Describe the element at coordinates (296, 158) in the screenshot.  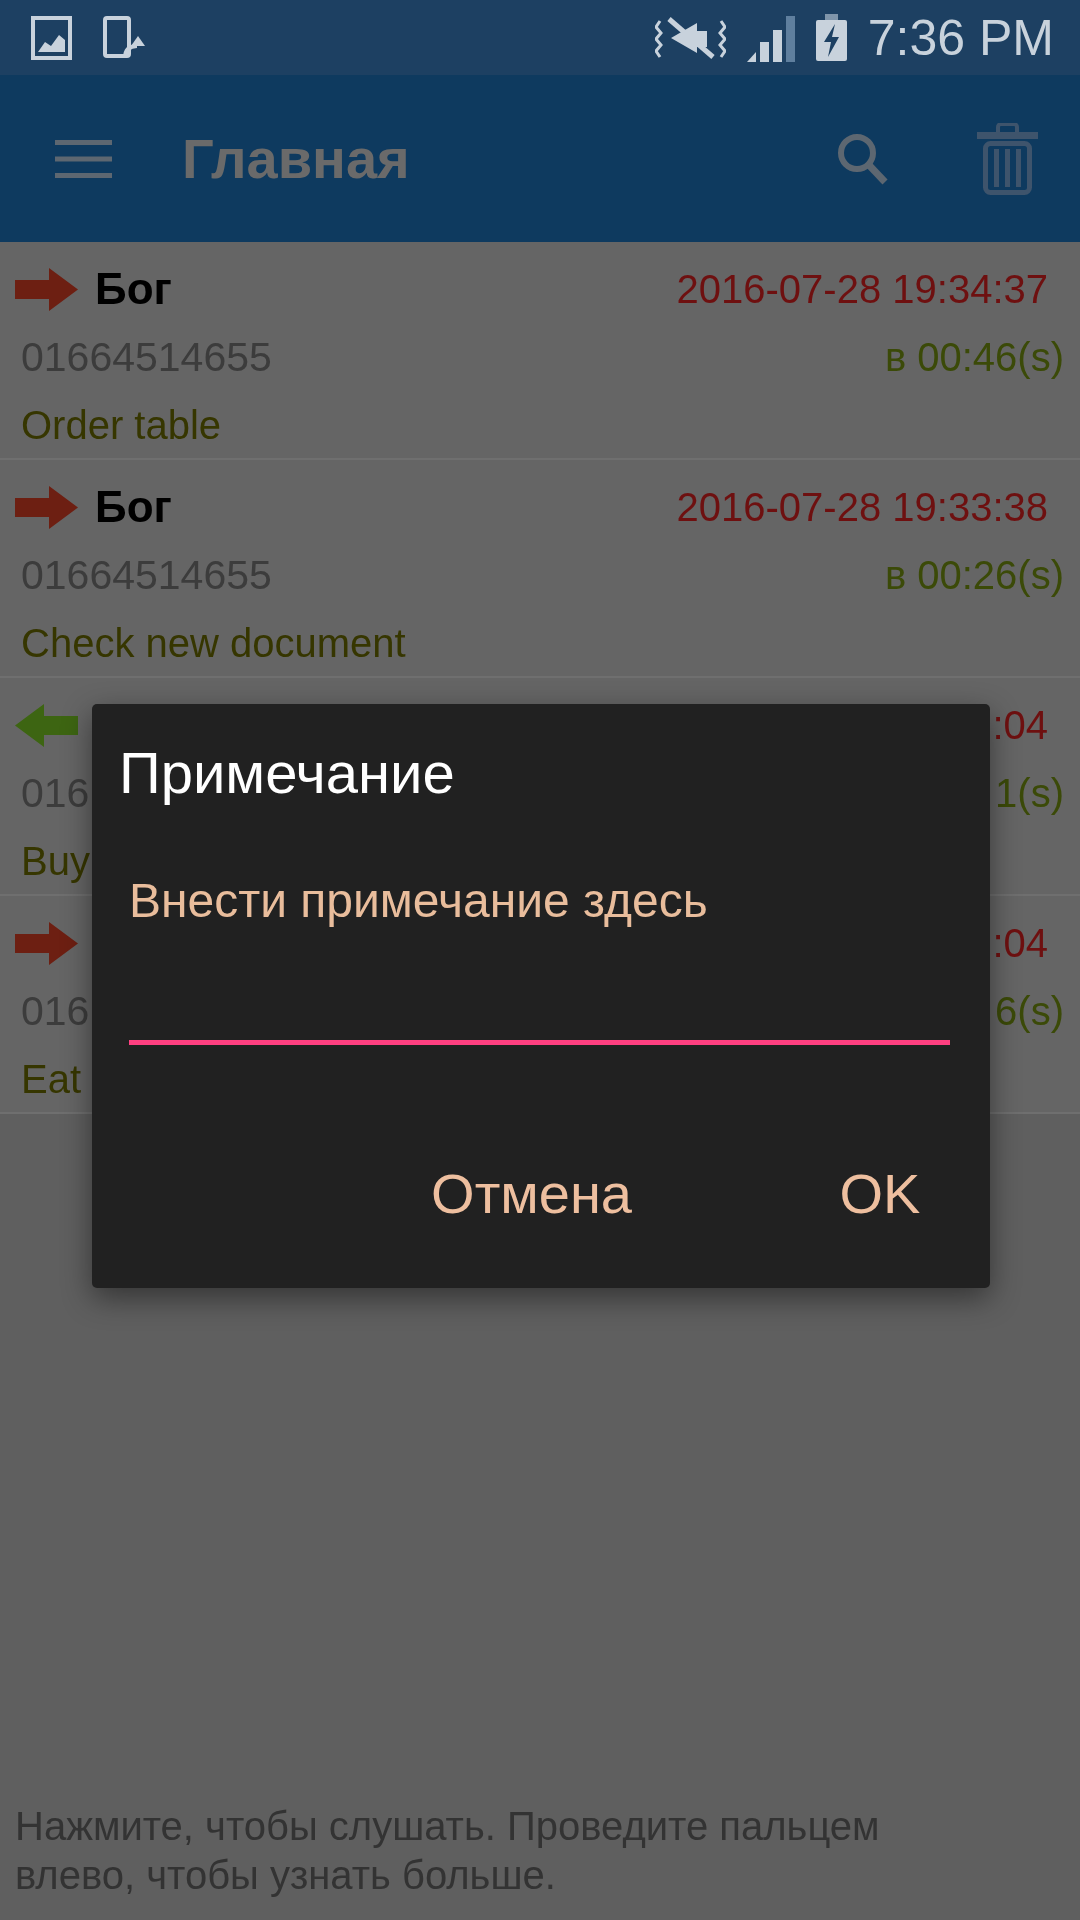
I see `screen-title: Главная` at that location.